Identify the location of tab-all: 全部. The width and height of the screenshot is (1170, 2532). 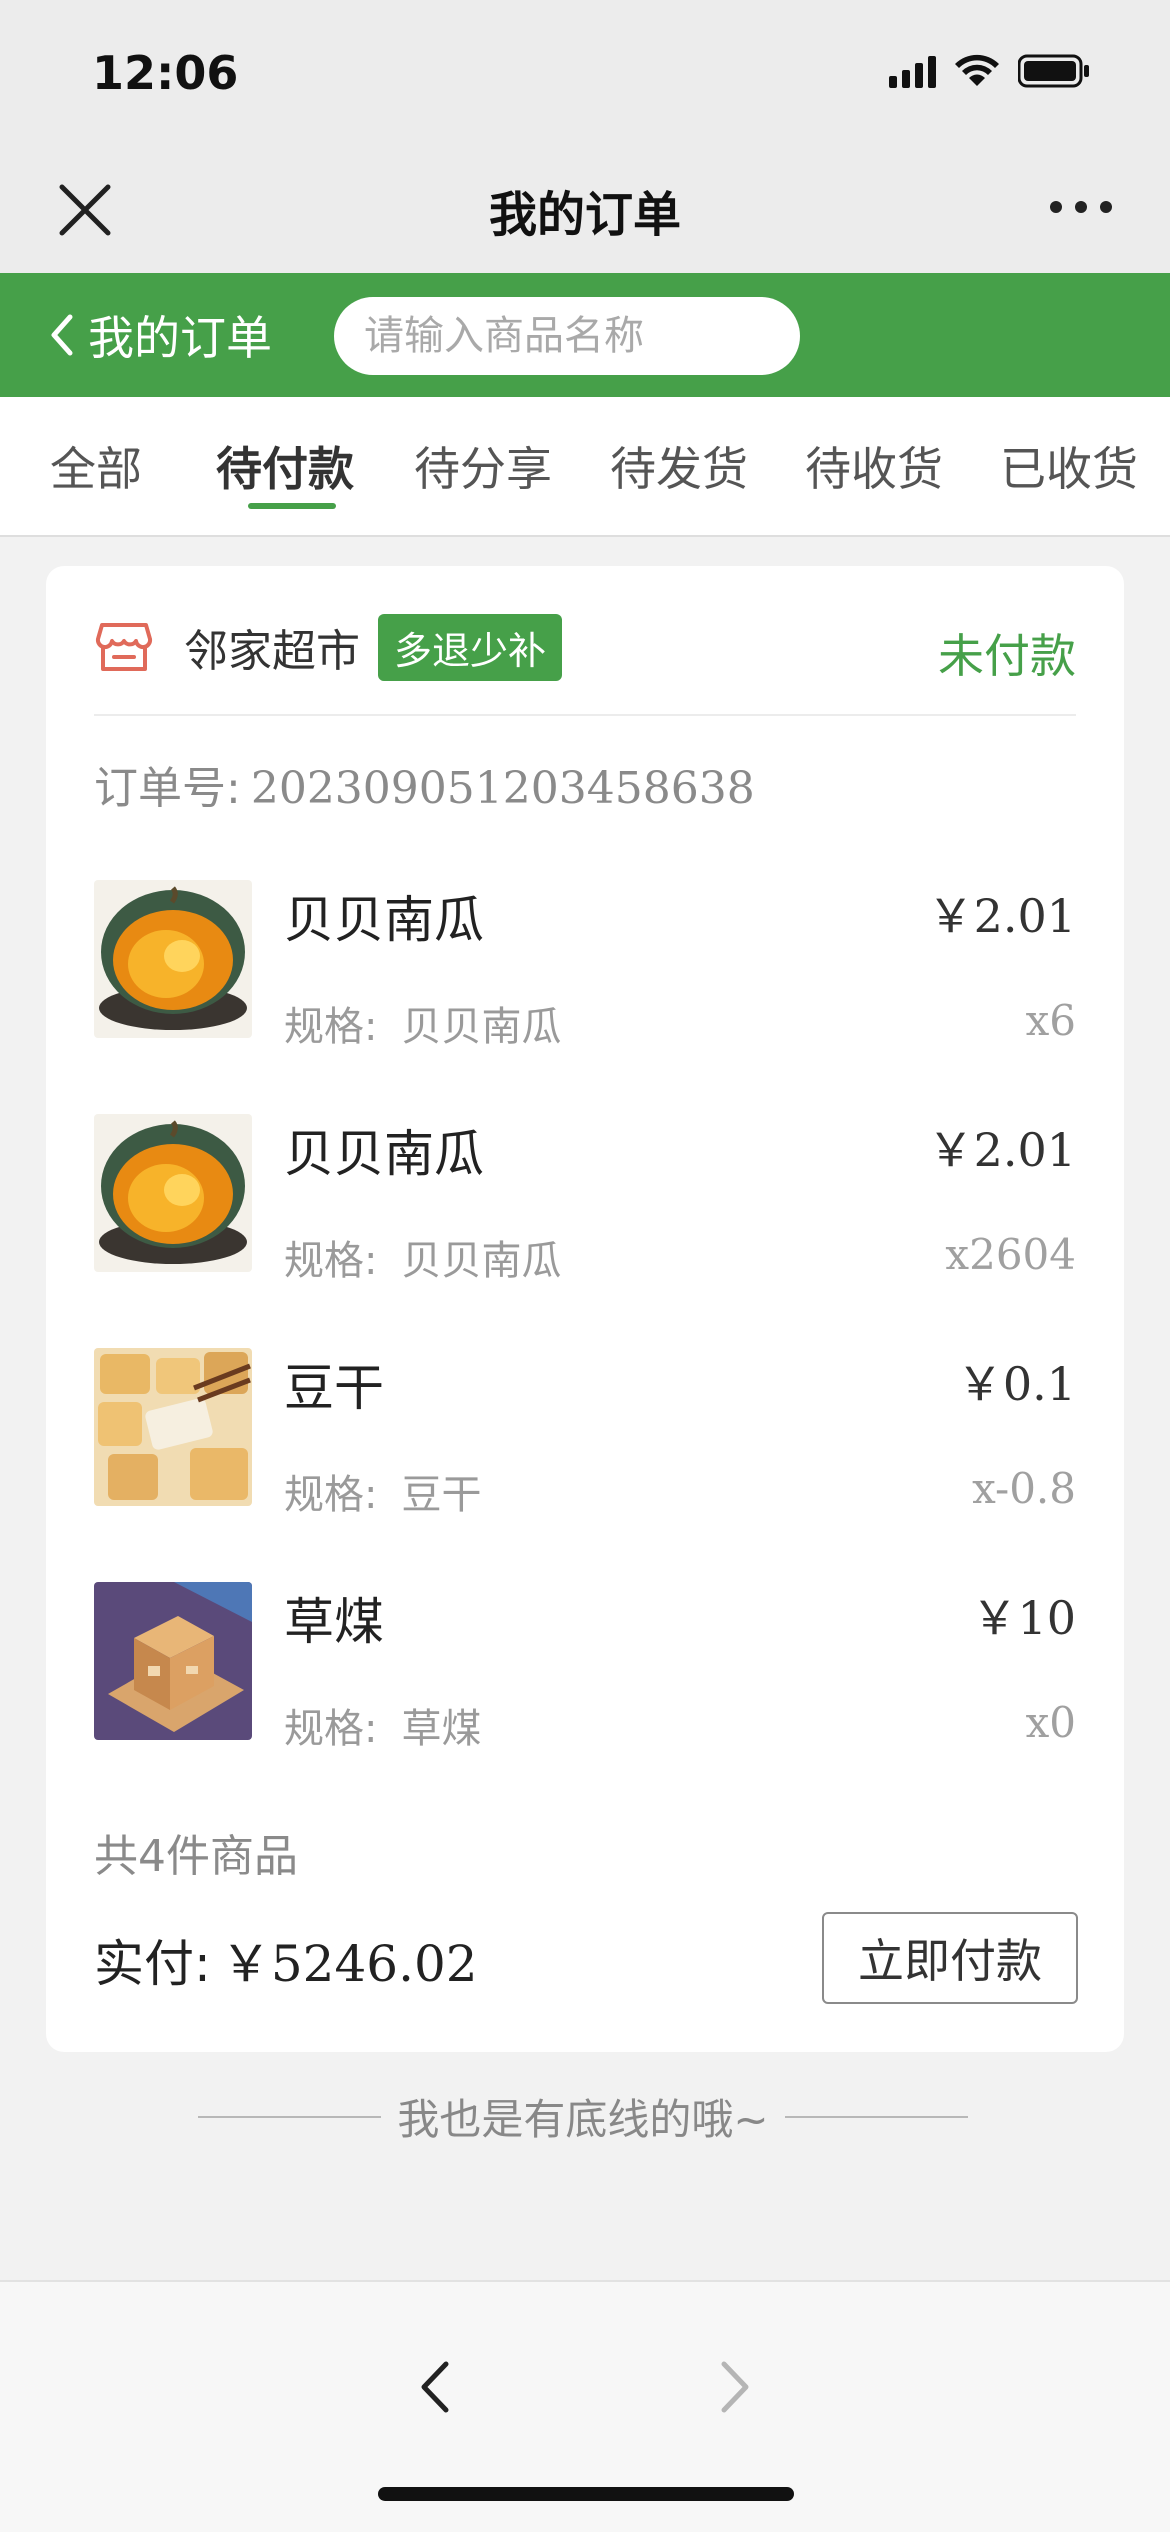
(96, 466).